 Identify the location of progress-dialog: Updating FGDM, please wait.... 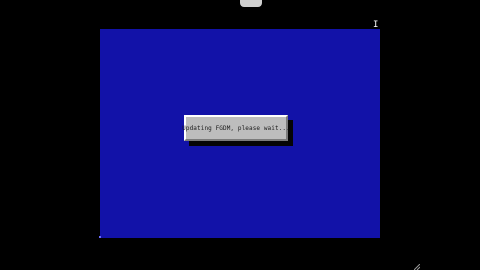
(236, 128).